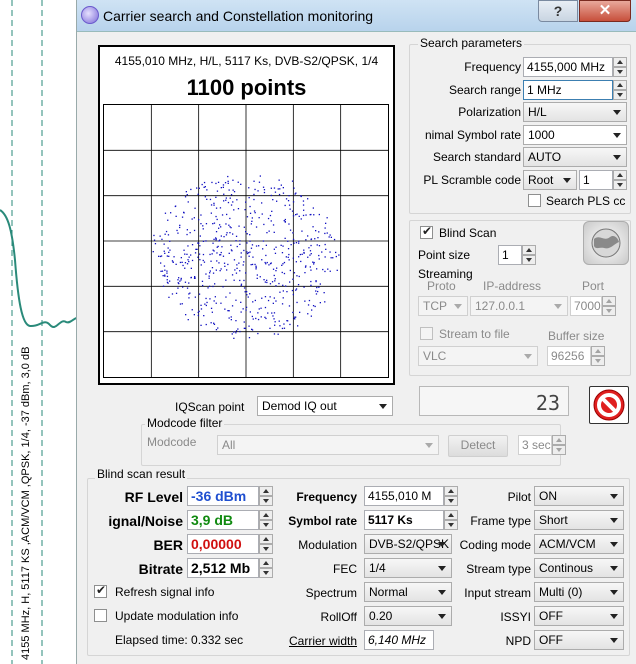  Describe the element at coordinates (325, 406) in the screenshot. I see `iqscan-point-select: Demod IQ out` at that location.